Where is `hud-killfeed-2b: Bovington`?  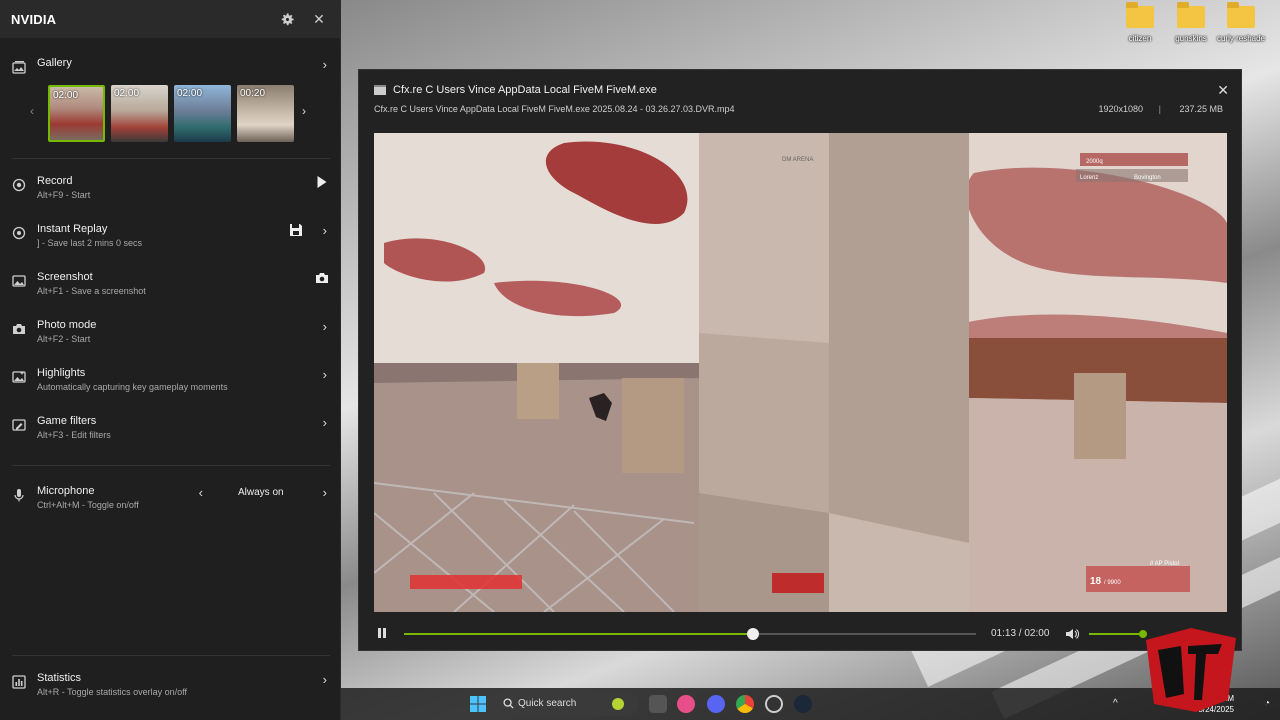 hud-killfeed-2b: Bovington is located at coordinates (1147, 178).